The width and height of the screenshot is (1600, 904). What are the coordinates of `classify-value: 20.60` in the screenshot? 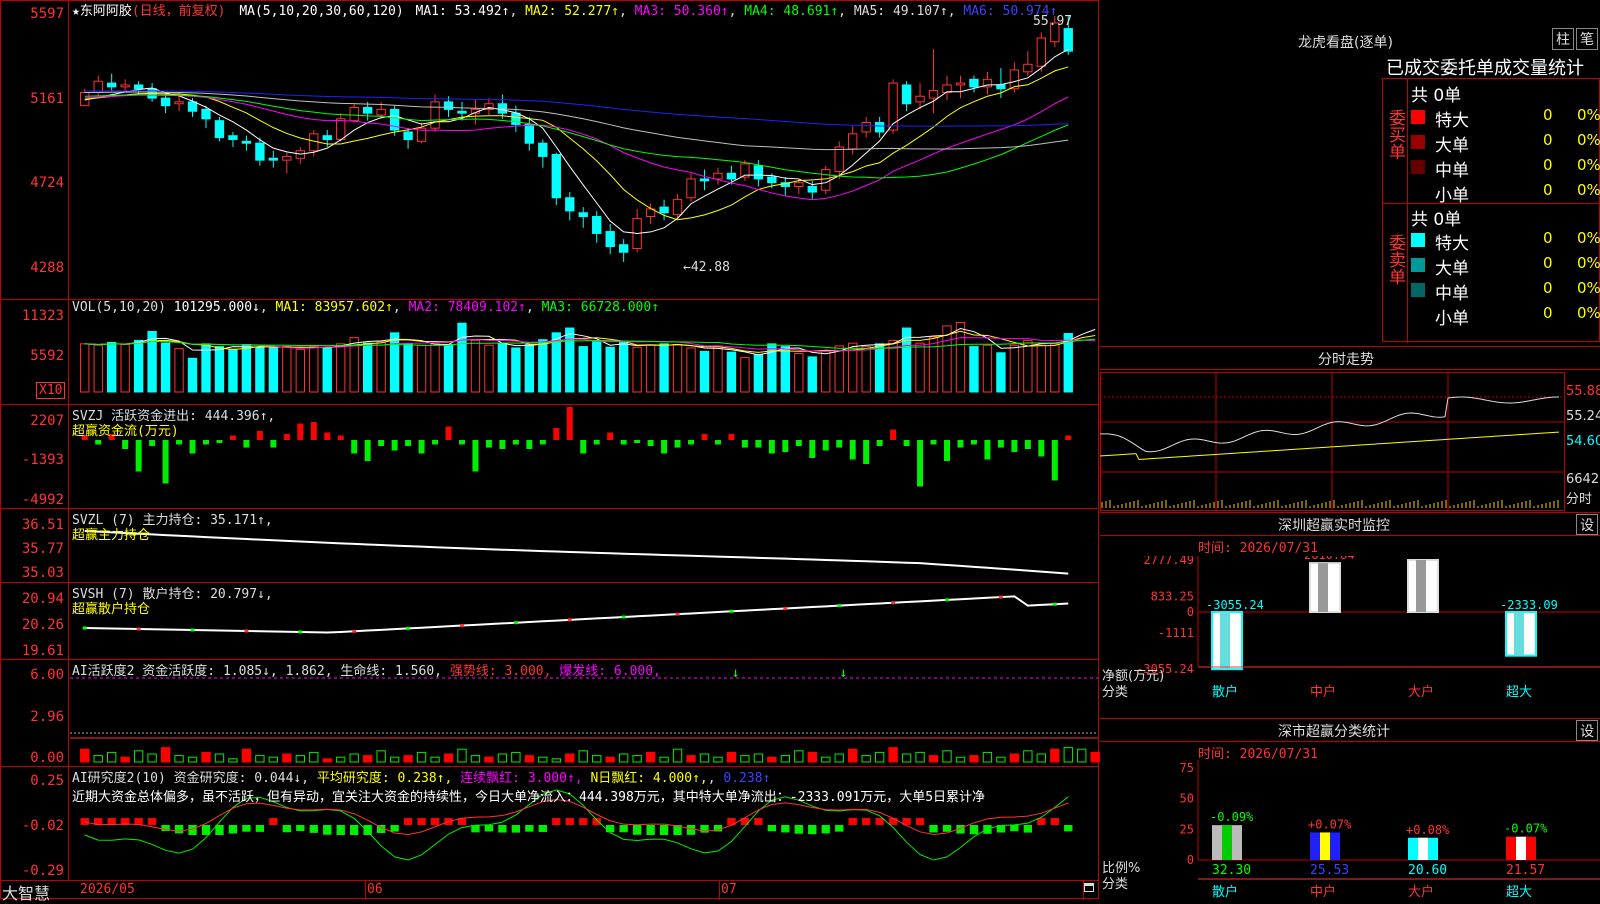 It's located at (1427, 870).